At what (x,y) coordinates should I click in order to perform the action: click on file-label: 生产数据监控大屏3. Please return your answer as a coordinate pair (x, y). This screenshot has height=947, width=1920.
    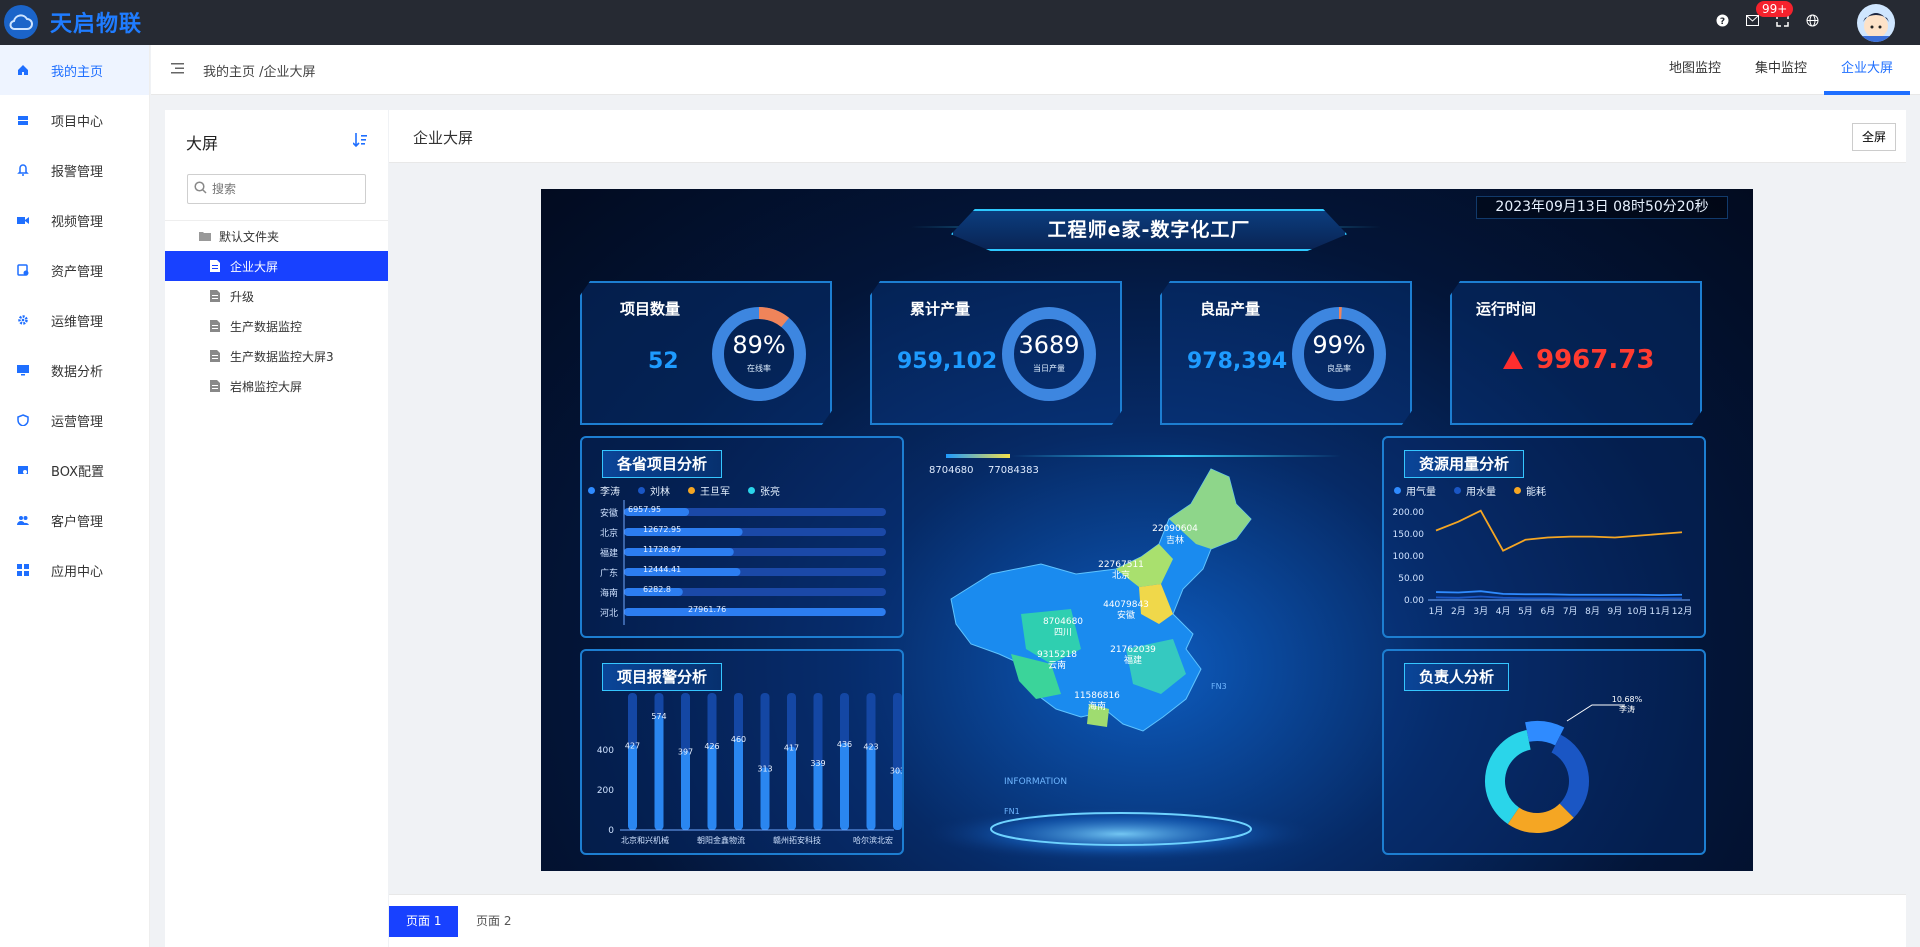
    Looking at the image, I should click on (282, 356).